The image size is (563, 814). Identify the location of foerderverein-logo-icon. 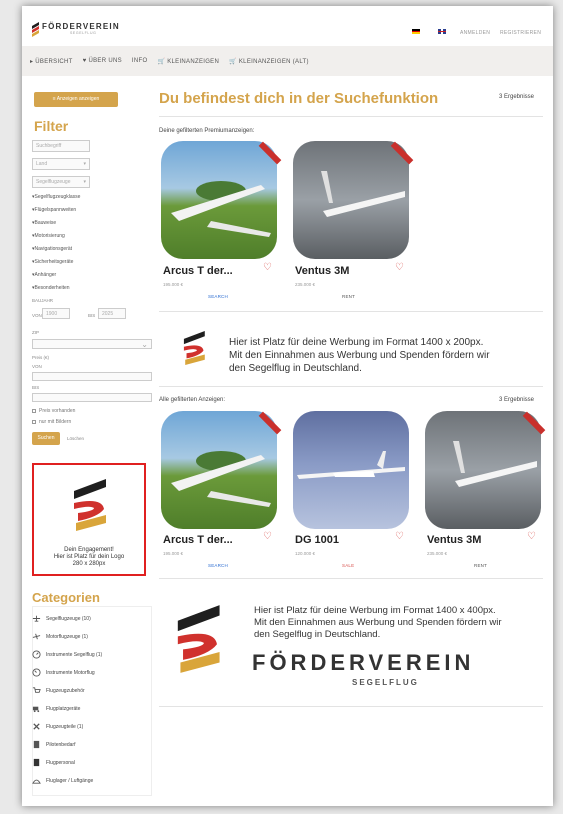
(90, 505).